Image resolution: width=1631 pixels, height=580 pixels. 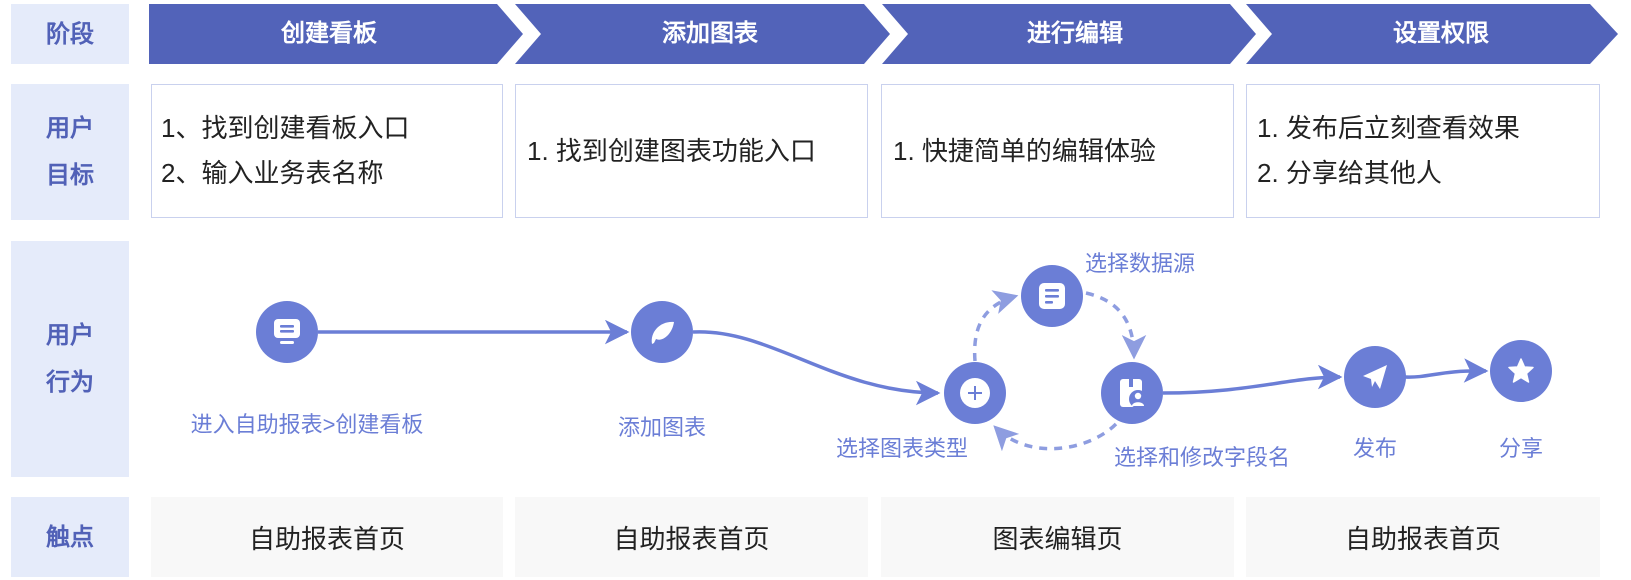 I want to click on flow-node-label: 添加图表, so click(x=662, y=427).